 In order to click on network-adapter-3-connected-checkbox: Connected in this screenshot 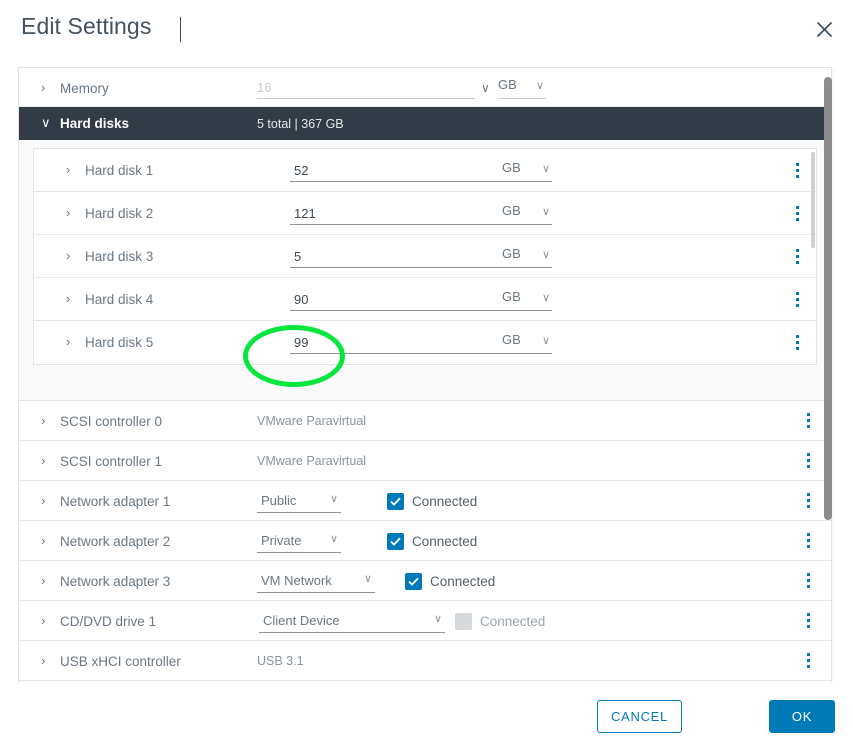, I will do `click(450, 581)`.